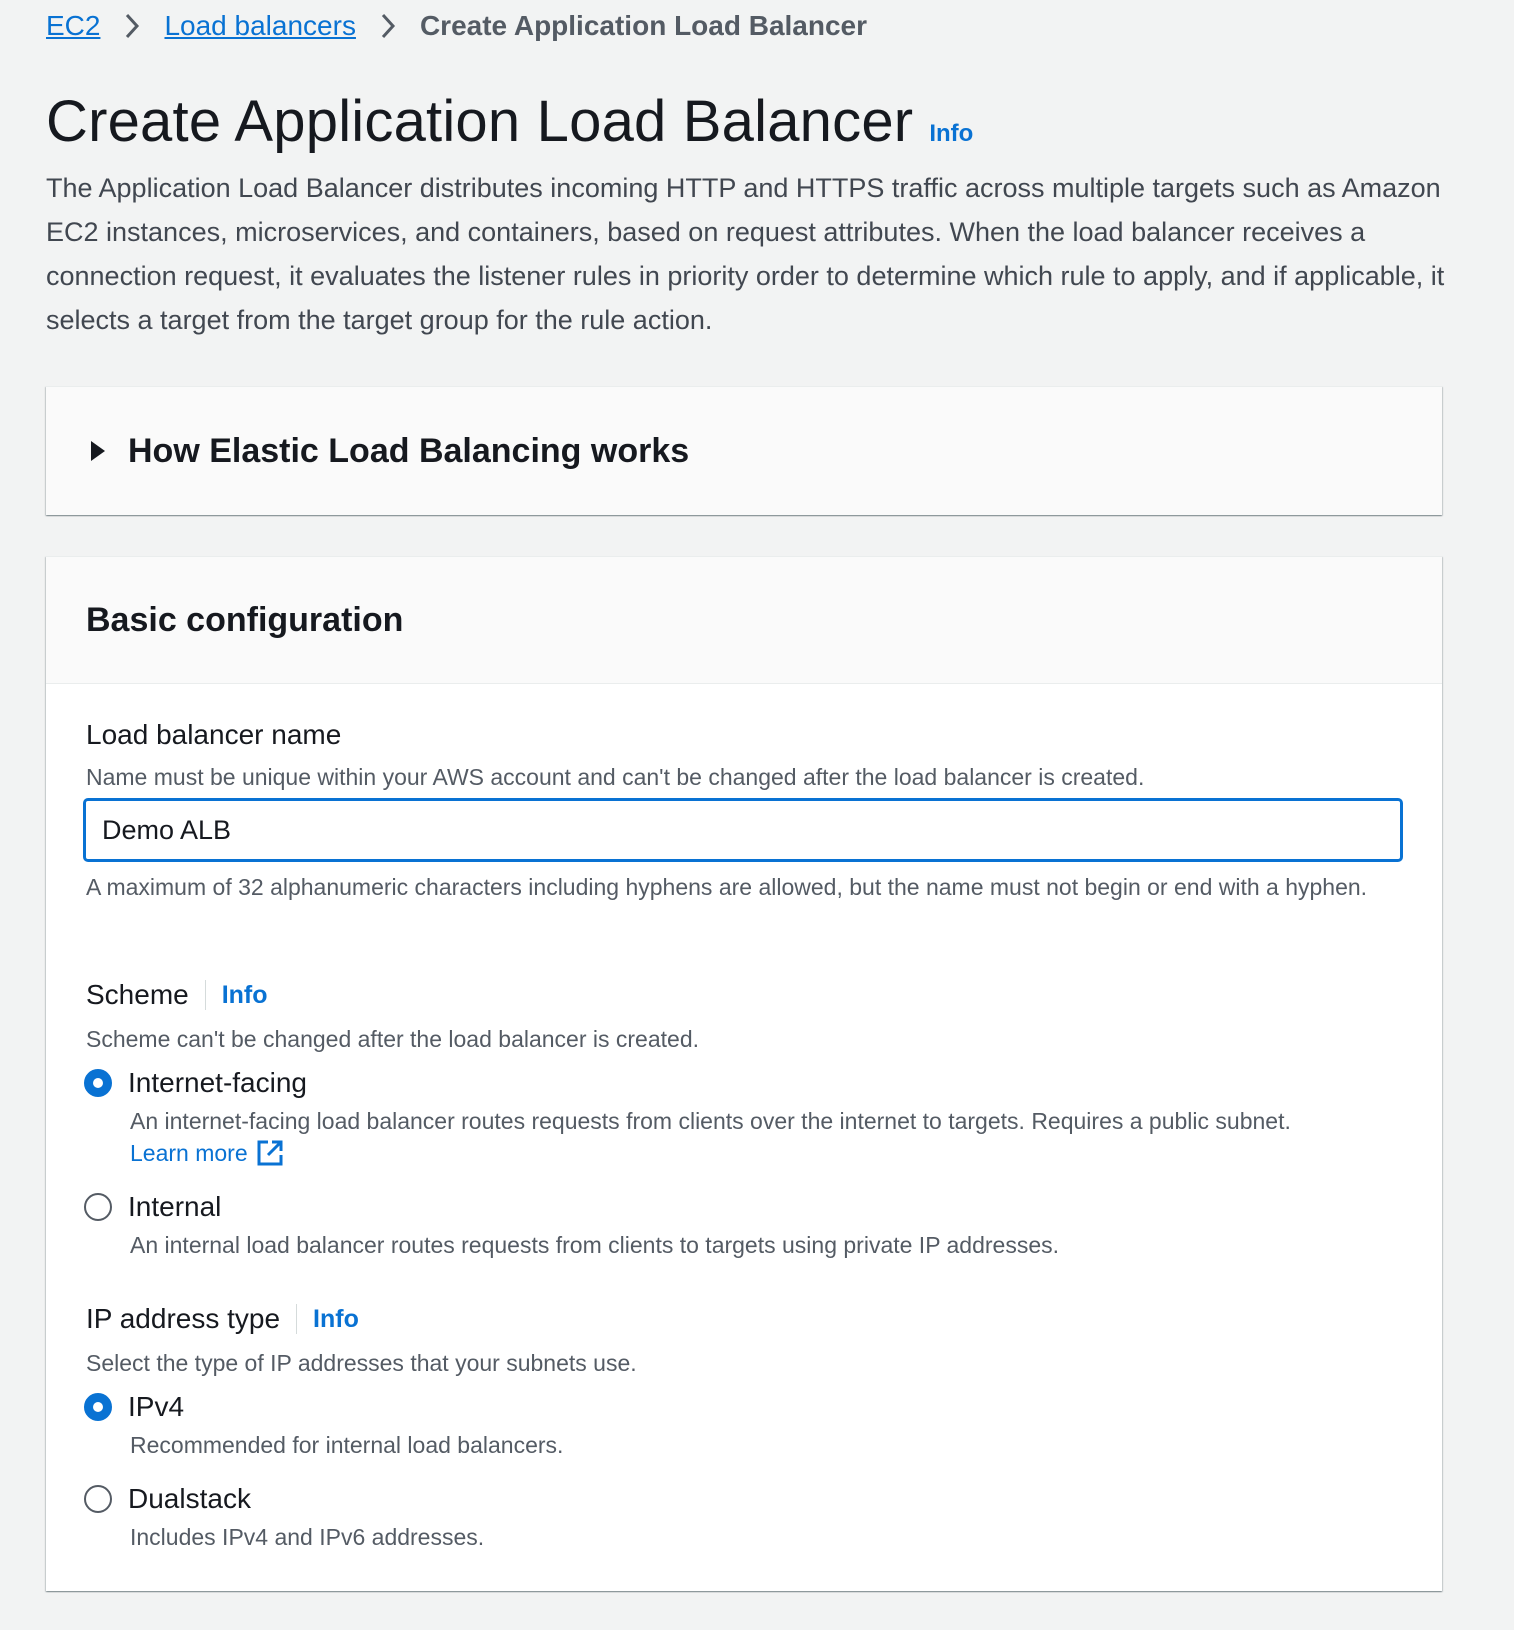  What do you see at coordinates (744, 620) in the screenshot?
I see `basic-configuration-header: Basic configuration` at bounding box center [744, 620].